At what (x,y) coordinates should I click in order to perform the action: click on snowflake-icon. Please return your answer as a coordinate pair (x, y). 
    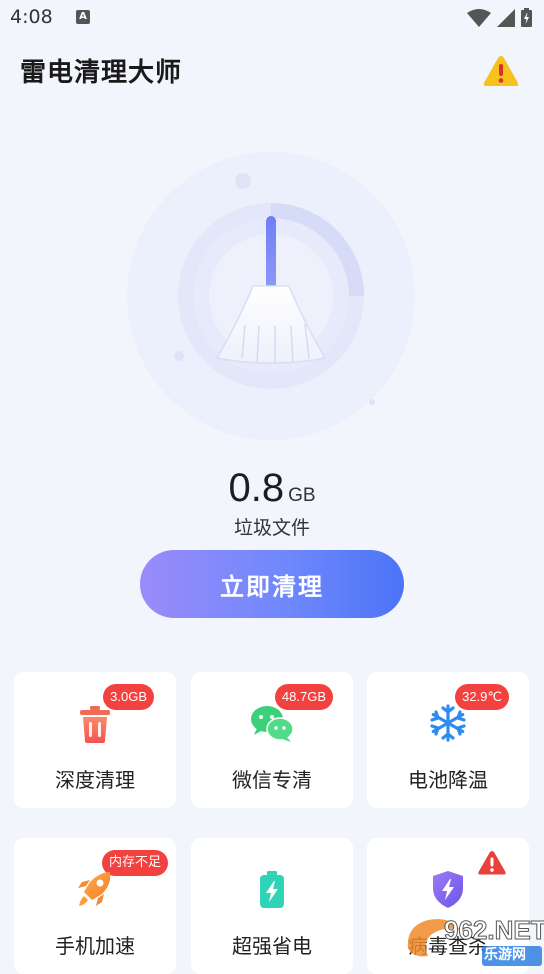
    Looking at the image, I should click on (448, 723).